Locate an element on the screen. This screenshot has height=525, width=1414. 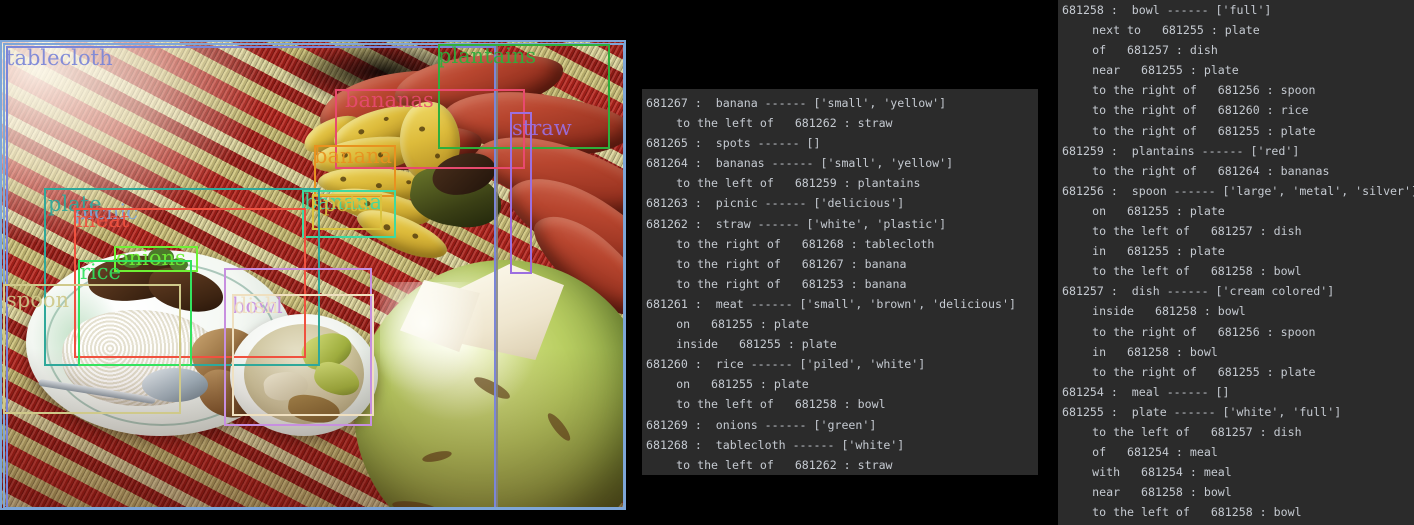
relation-line: to the left of 681259 : plantains is located at coordinates (798, 183).